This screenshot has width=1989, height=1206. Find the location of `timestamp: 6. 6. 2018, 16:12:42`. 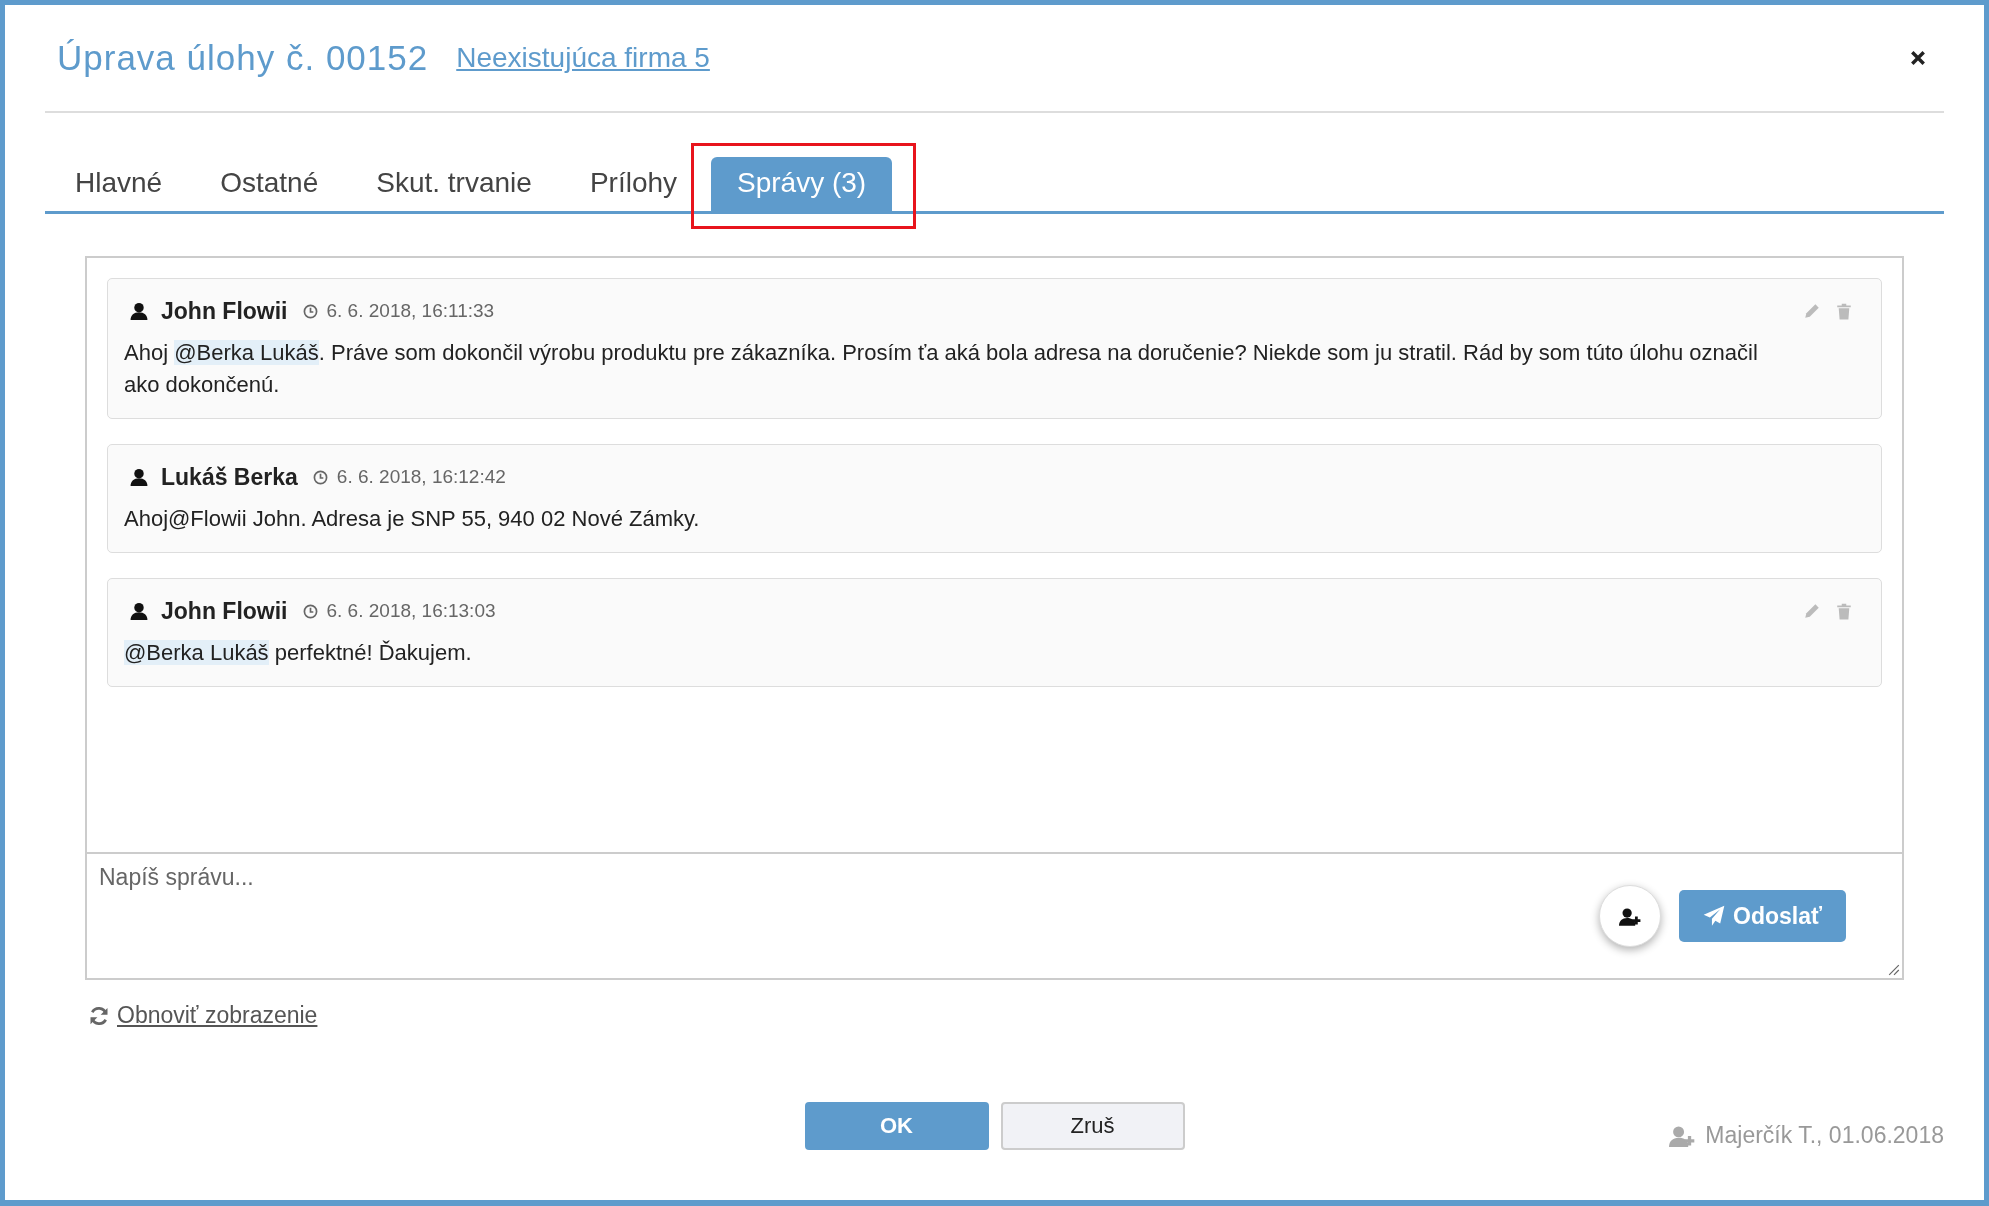

timestamp: 6. 6. 2018, 16:12:42 is located at coordinates (421, 477).